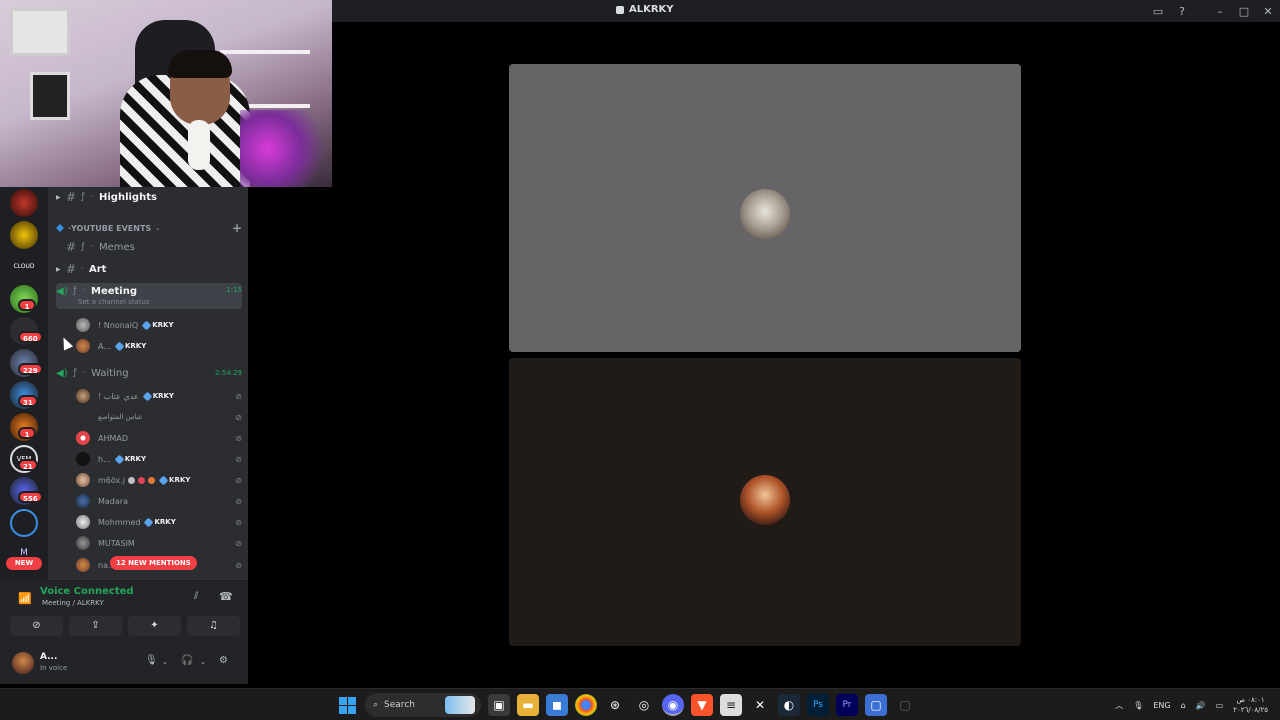 This screenshot has width=1280, height=720. What do you see at coordinates (460, 705) in the screenshot?
I see `search-highlight-image` at bounding box center [460, 705].